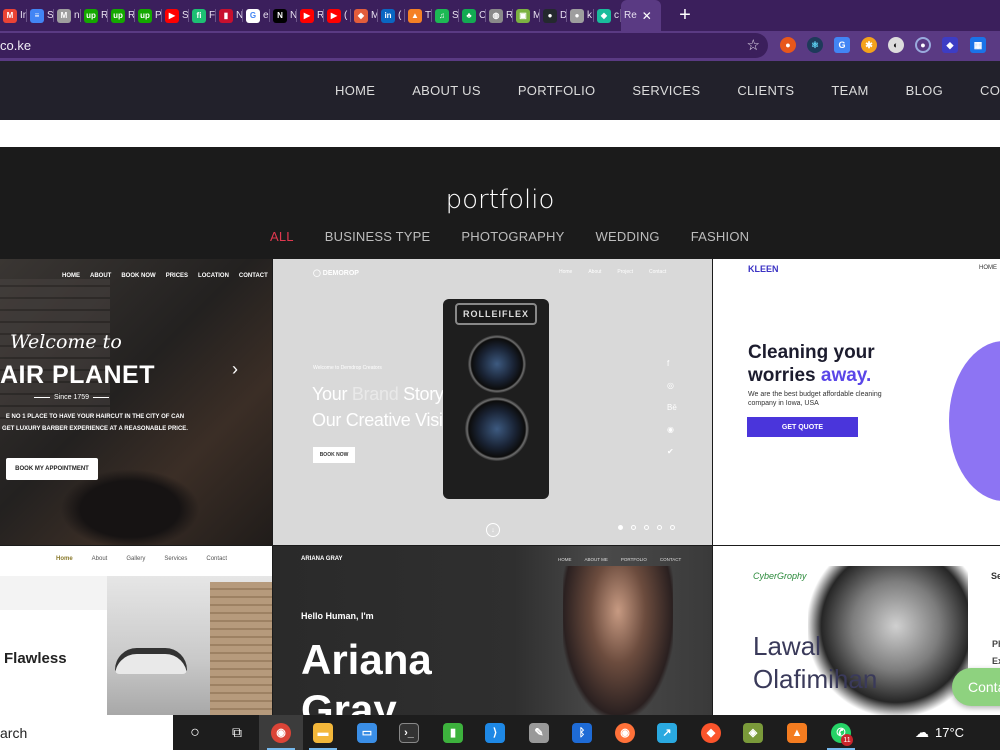 This screenshot has width=1000, height=750. What do you see at coordinates (500, 200) in the screenshot?
I see `portfolio-title: portfolio` at bounding box center [500, 200].